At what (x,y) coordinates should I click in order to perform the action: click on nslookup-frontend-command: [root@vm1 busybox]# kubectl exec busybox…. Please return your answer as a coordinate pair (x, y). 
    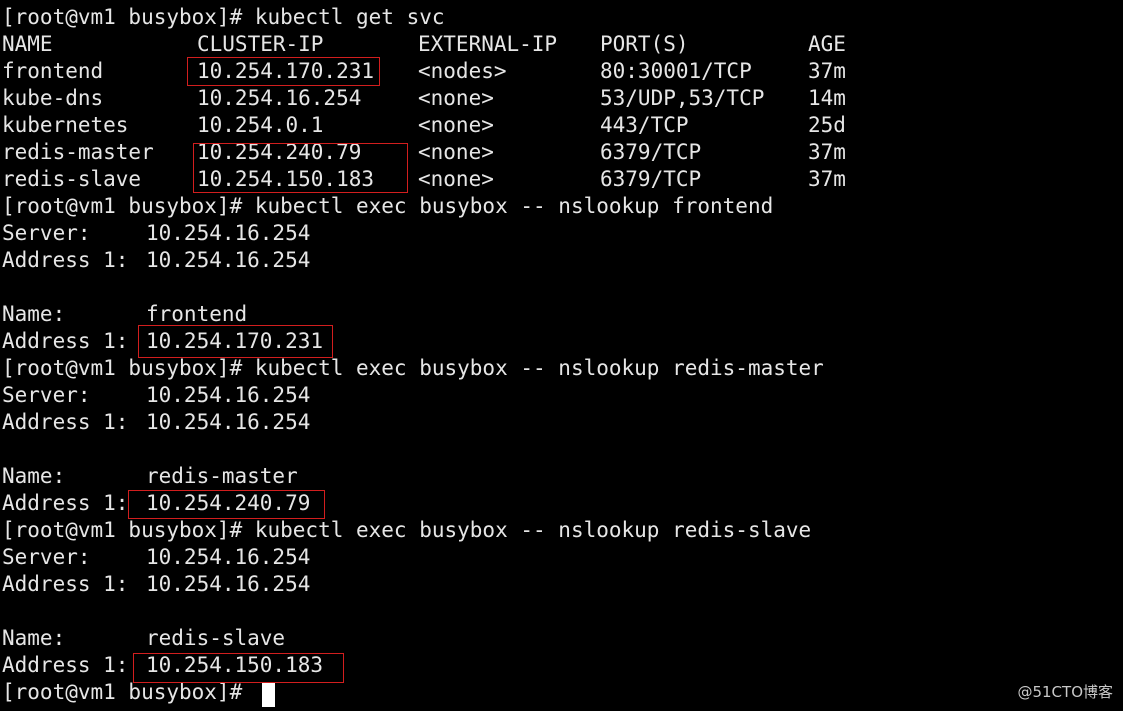
    Looking at the image, I should click on (388, 206).